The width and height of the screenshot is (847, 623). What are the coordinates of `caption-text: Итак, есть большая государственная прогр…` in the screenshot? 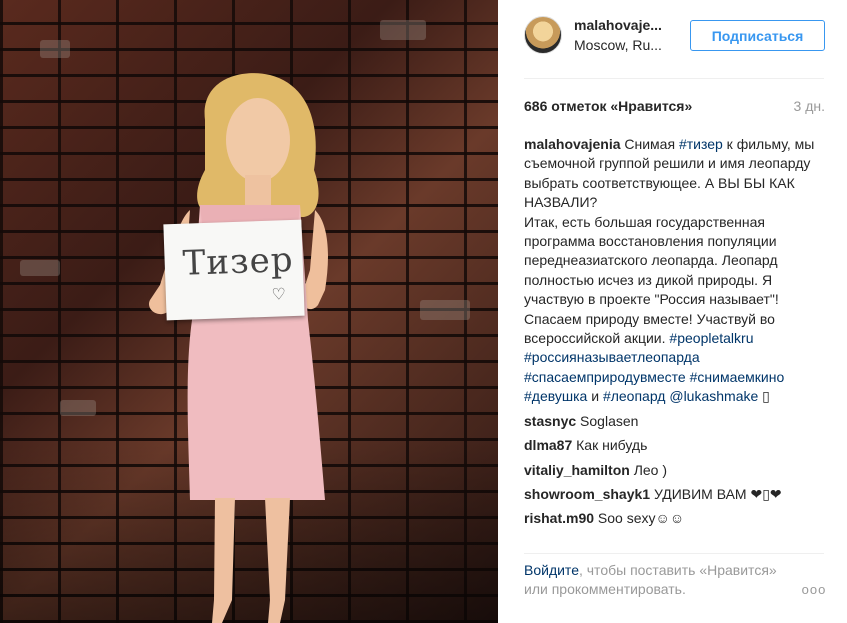 It's located at (651, 280).